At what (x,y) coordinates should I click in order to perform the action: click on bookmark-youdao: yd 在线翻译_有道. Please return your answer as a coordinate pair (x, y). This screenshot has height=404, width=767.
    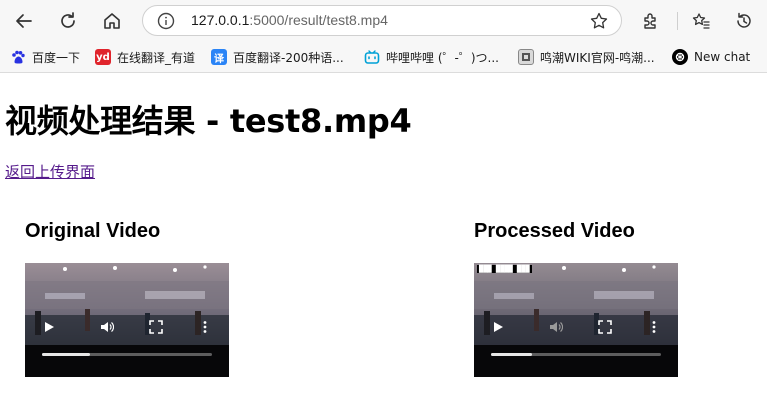
    Looking at the image, I should click on (145, 57).